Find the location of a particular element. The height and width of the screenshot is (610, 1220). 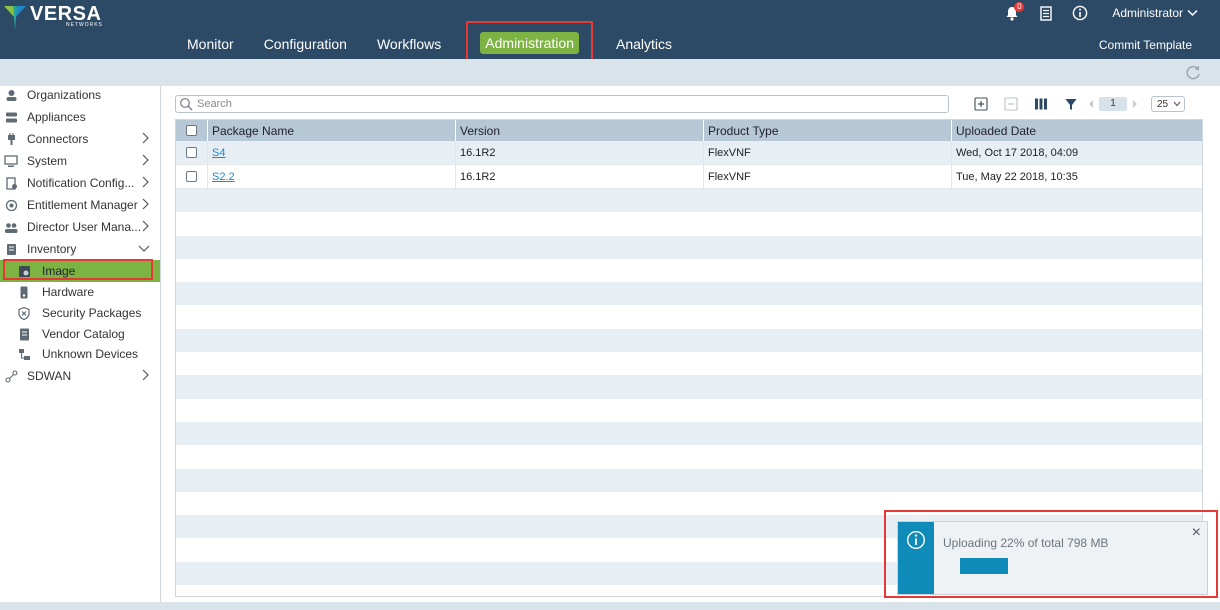

uploaded-date-cell: Wed, Oct 17 2018, 04:09 is located at coordinates (1017, 152).